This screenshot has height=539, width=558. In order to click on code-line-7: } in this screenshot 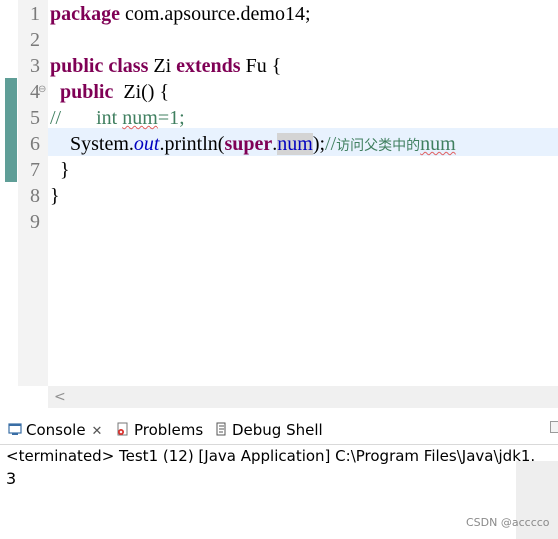, I will do `click(60, 170)`.